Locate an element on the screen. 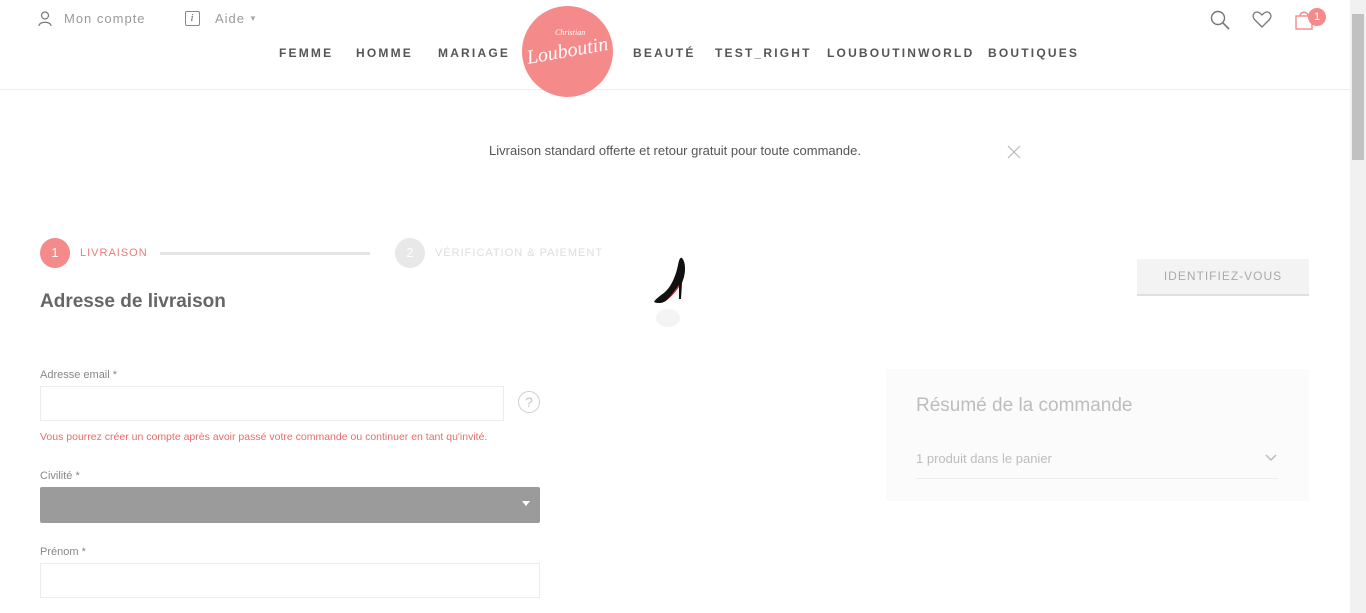 Image resolution: width=1366 pixels, height=613 pixels. chevron-down-icon: ▼ is located at coordinates (253, 18).